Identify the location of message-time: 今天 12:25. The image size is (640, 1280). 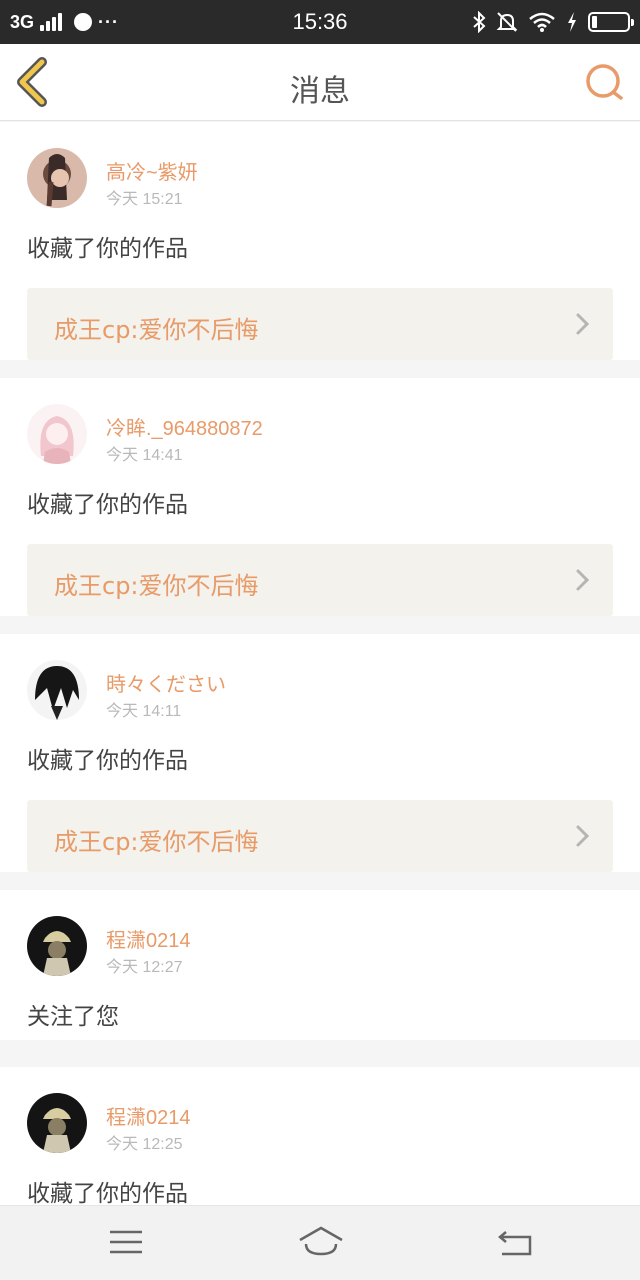
(144, 1144).